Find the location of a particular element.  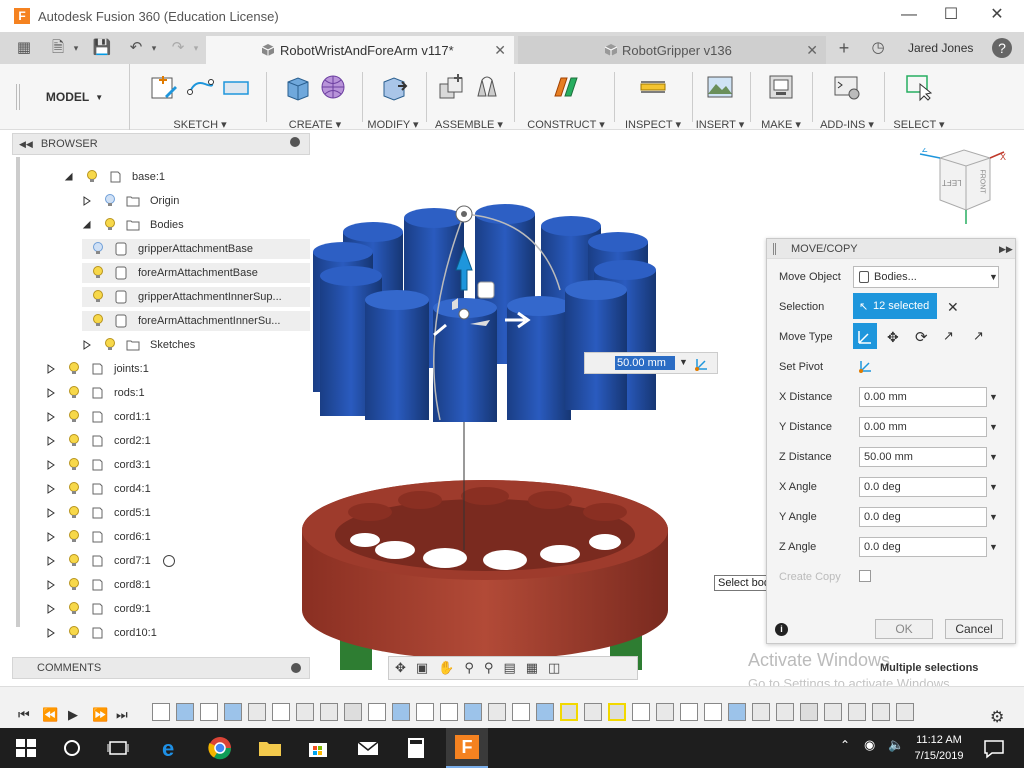

redo-dropdown-icon: ▾ is located at coordinates (196, 48).